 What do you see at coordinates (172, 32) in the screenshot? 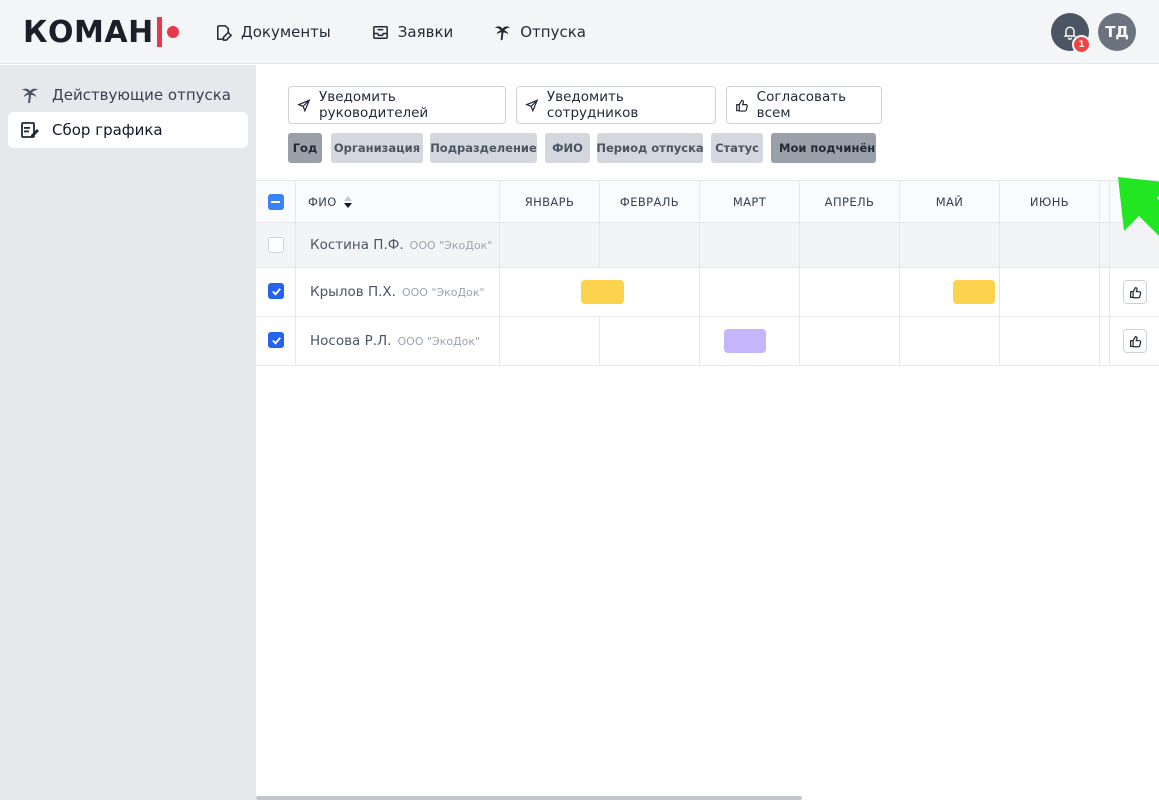
I see `logo-dot` at bounding box center [172, 32].